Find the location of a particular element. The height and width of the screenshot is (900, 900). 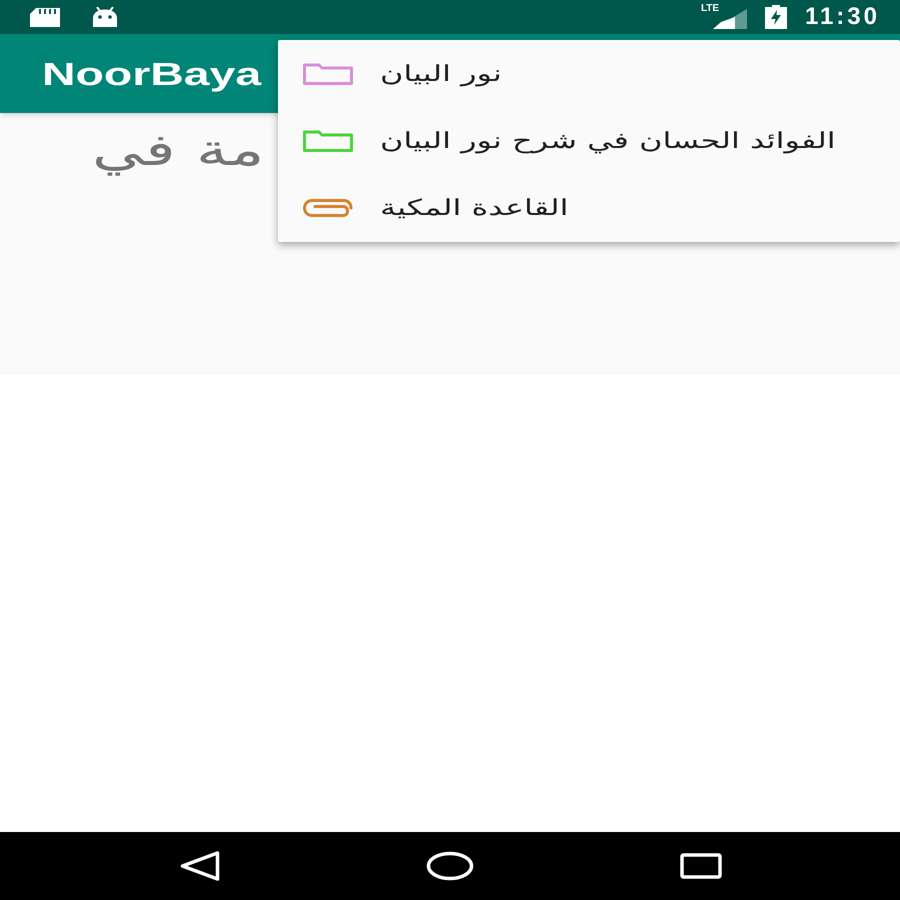

menu-item: القاعدة المكية is located at coordinates (589, 208).